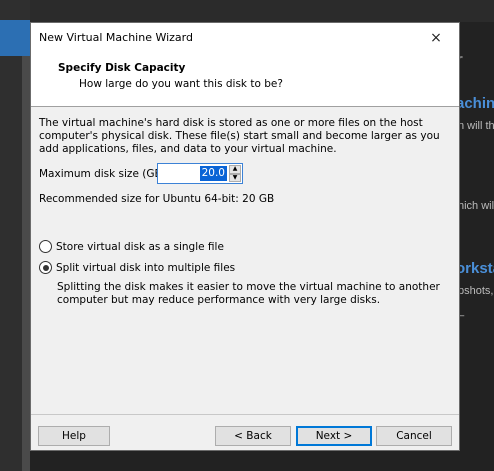 The height and width of the screenshot is (471, 494). I want to click on stepper-up-icon: ▲, so click(235, 169).